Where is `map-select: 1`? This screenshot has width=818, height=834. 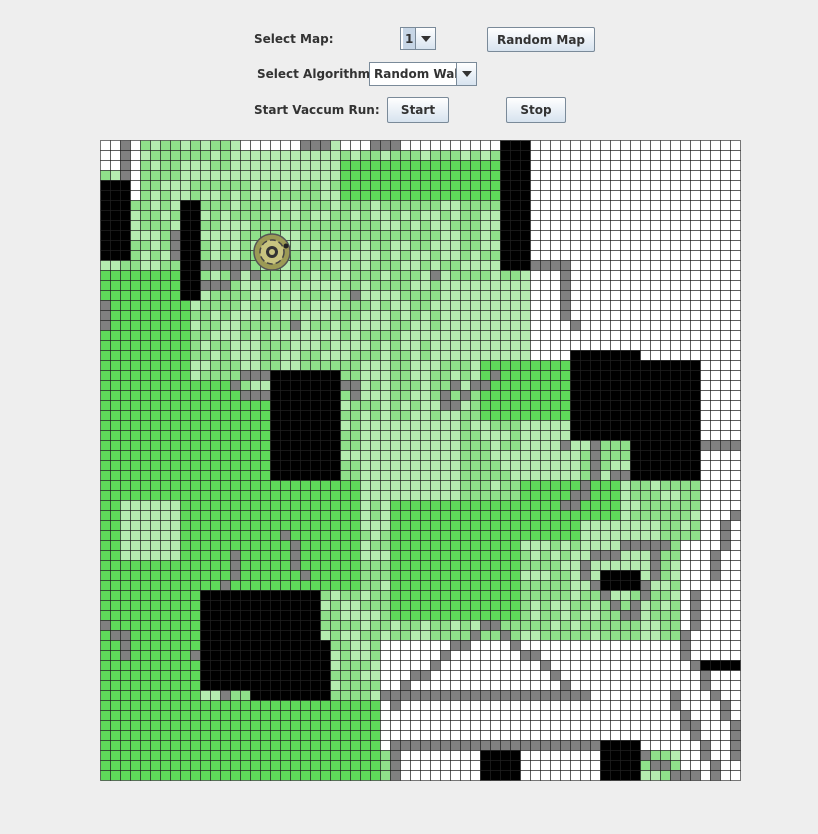 map-select: 1 is located at coordinates (418, 38).